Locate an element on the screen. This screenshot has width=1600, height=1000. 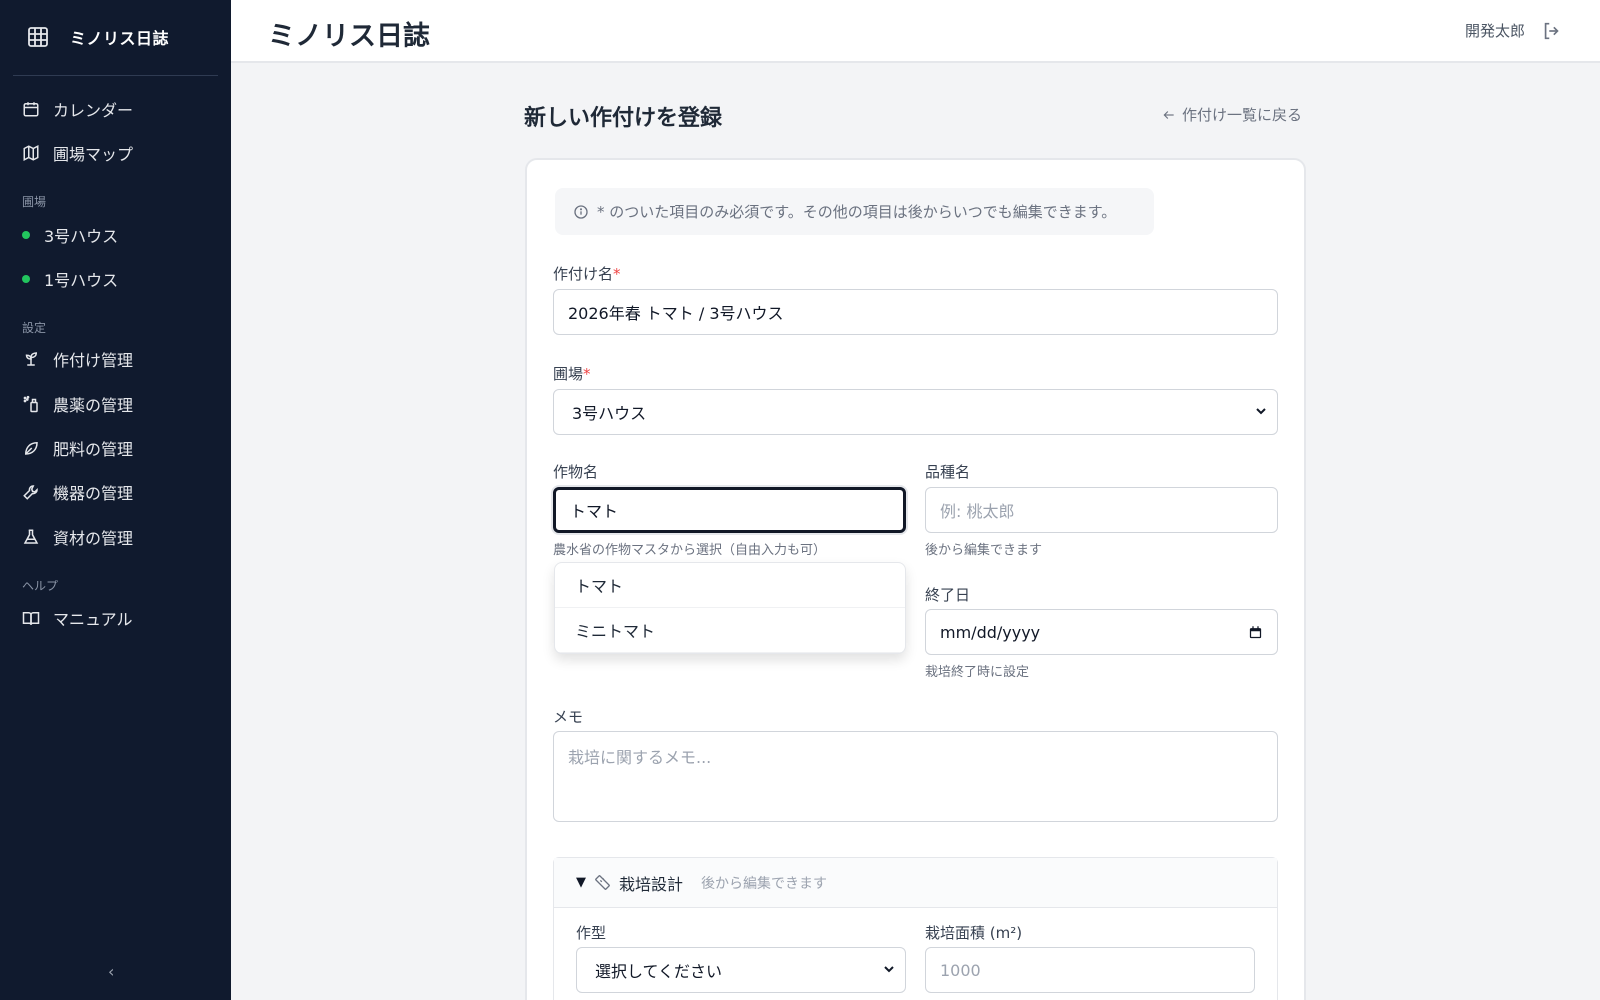
sidebar-item-fertilizers: 肥料の管理 is located at coordinates (77, 448).